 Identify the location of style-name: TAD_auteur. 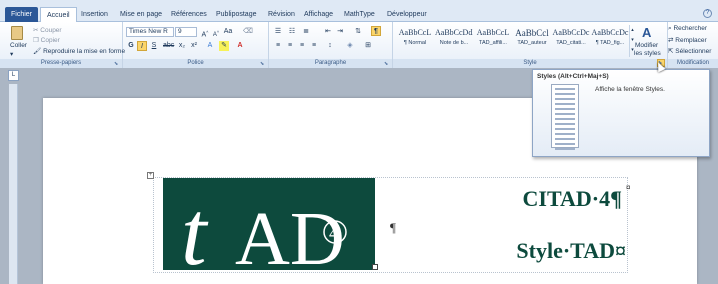
(532, 43).